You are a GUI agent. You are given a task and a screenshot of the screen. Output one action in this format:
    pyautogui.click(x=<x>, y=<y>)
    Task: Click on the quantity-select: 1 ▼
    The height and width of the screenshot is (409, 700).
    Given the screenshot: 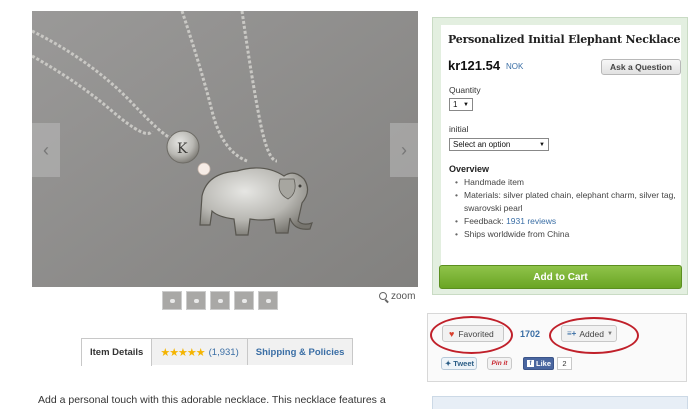 What is the action you would take?
    pyautogui.click(x=461, y=104)
    